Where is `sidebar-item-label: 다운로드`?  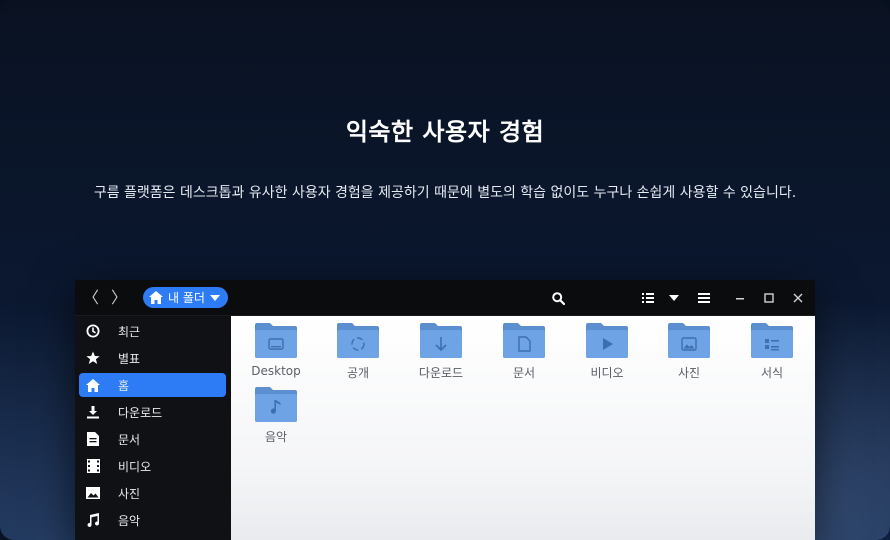 sidebar-item-label: 다운로드 is located at coordinates (140, 412).